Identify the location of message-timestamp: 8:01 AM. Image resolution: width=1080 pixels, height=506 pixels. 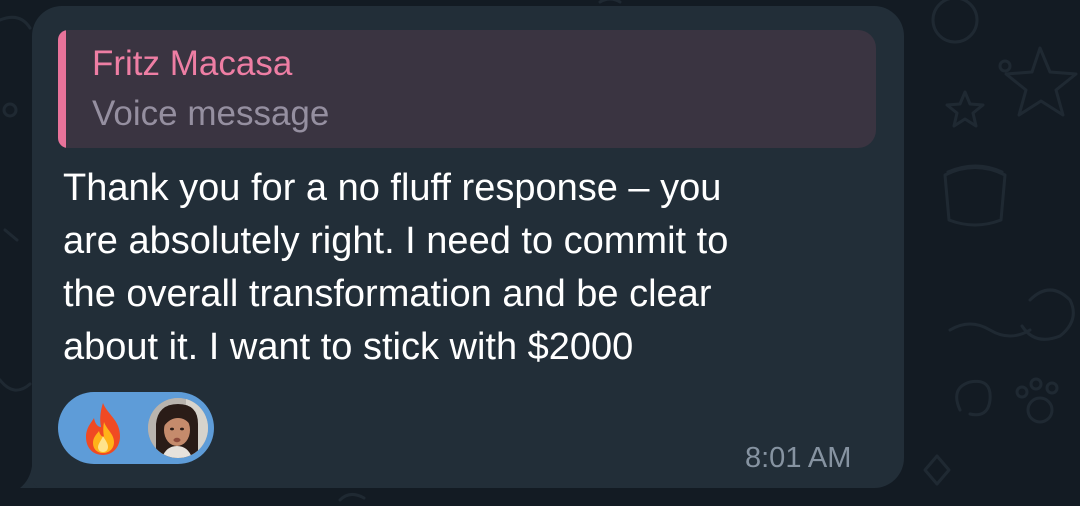
(798, 458).